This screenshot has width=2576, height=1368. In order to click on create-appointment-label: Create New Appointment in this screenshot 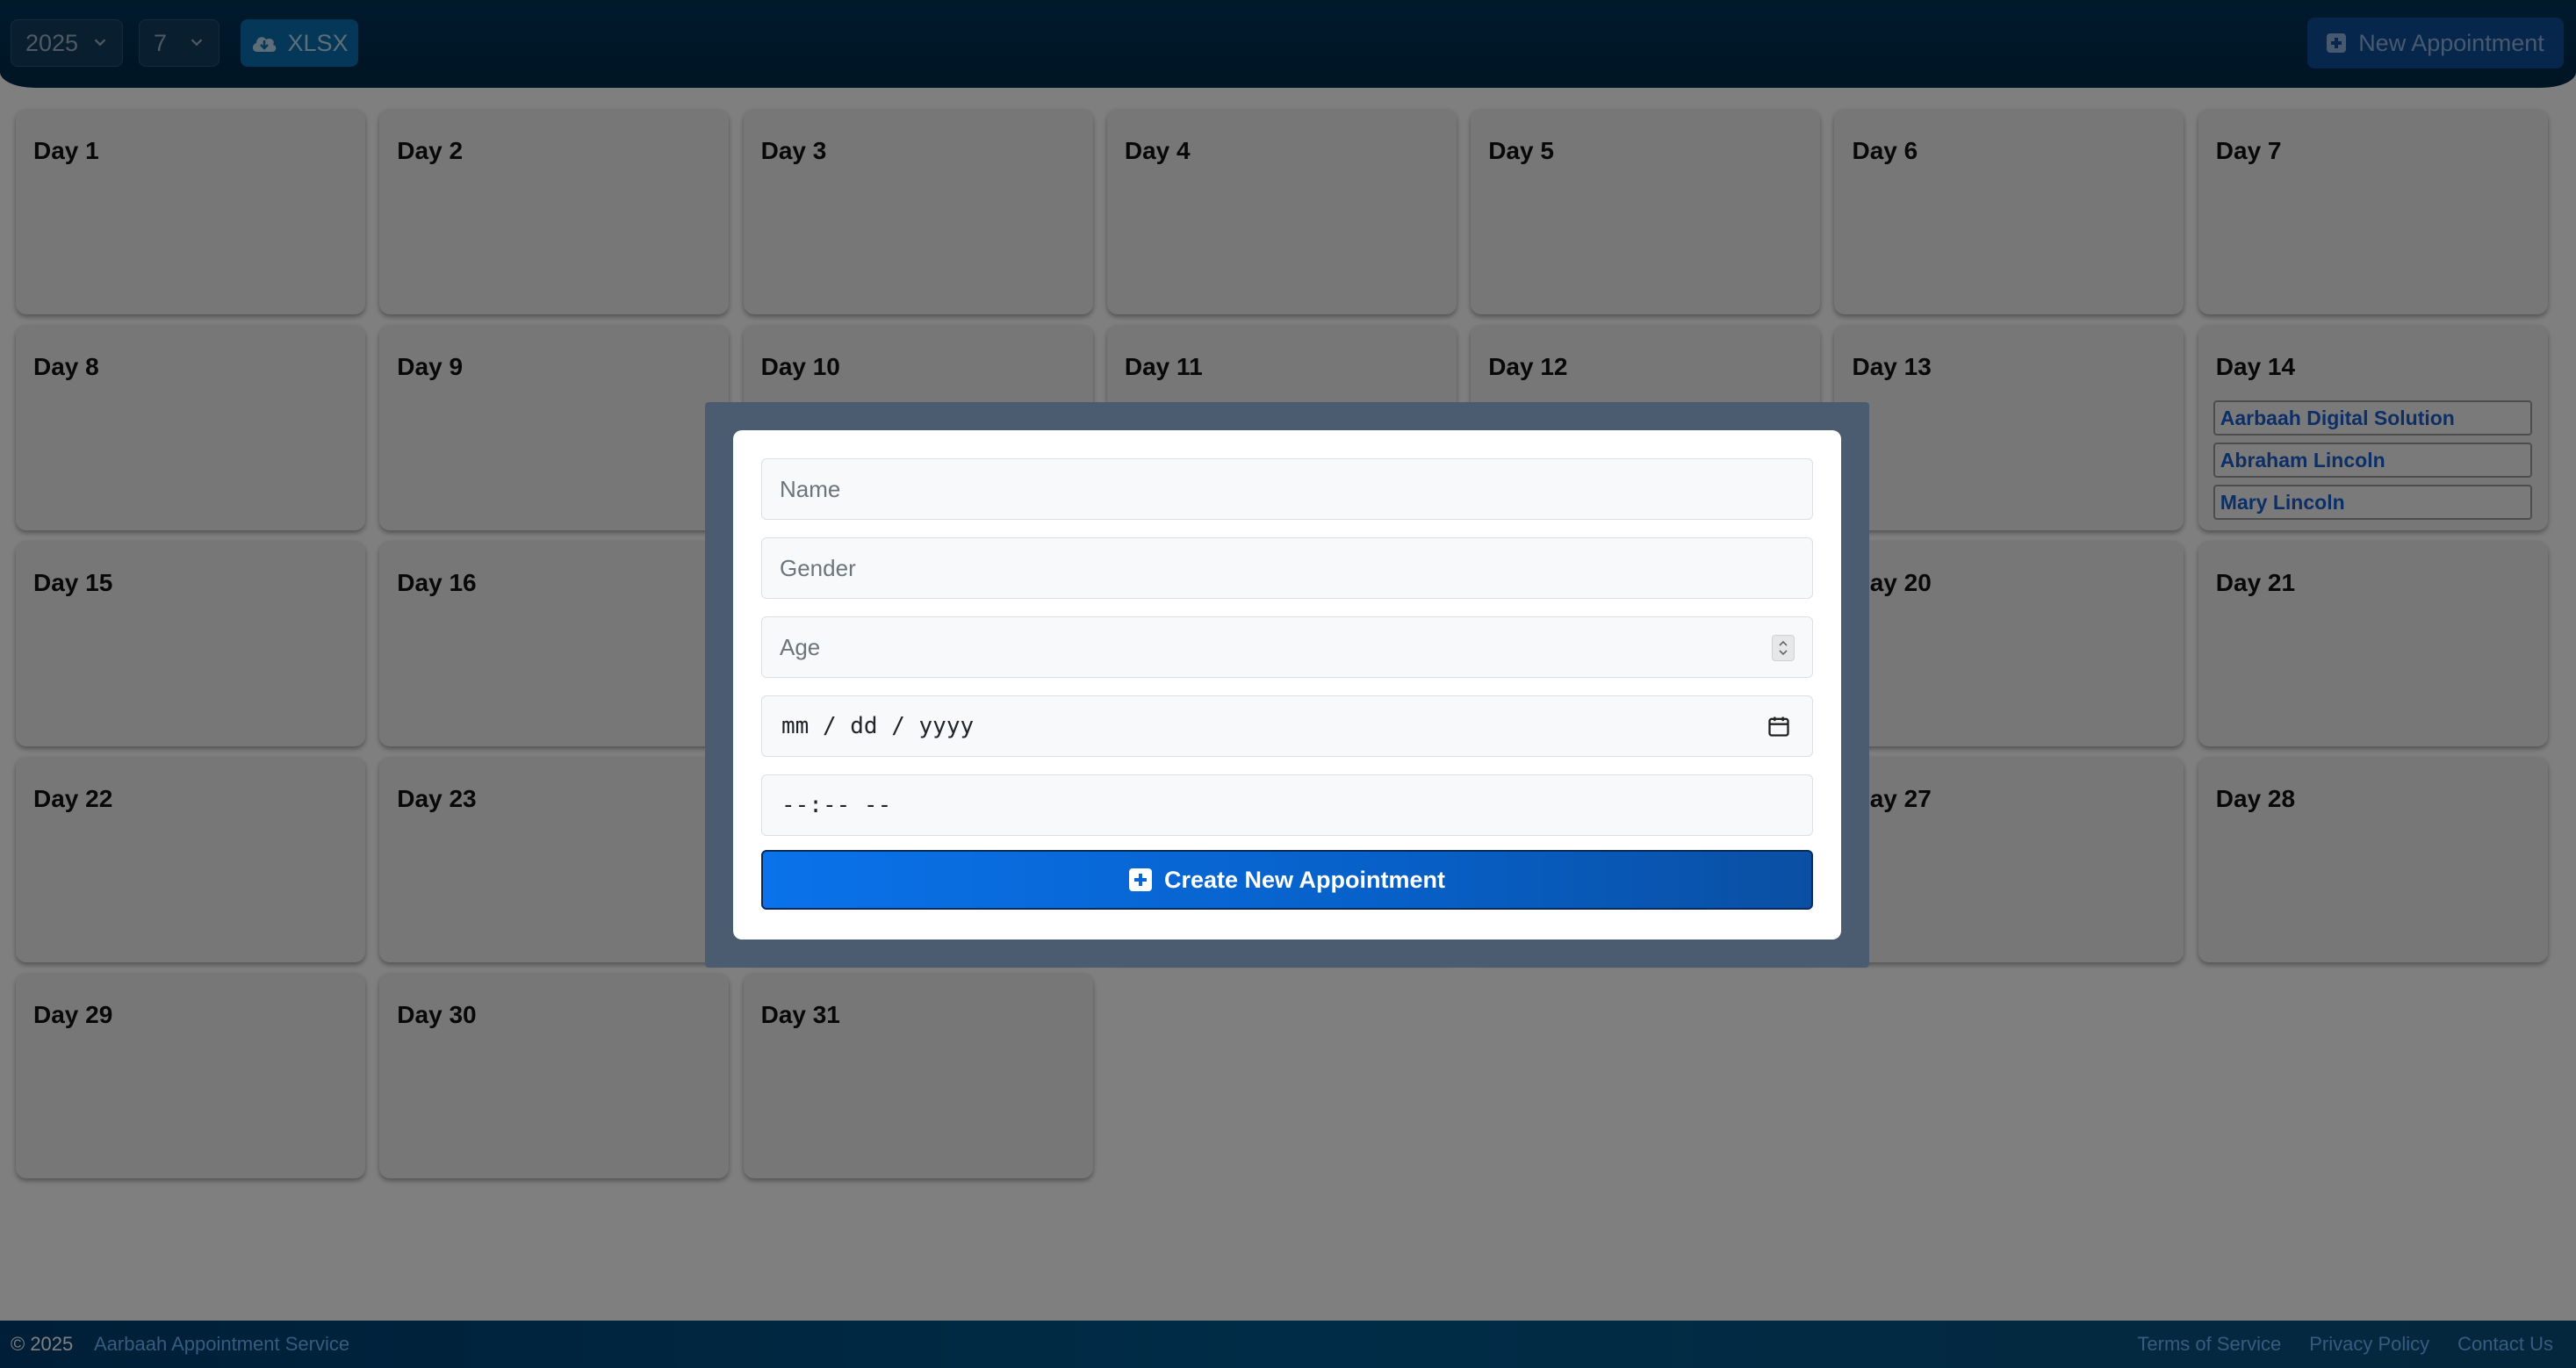, I will do `click(1304, 879)`.